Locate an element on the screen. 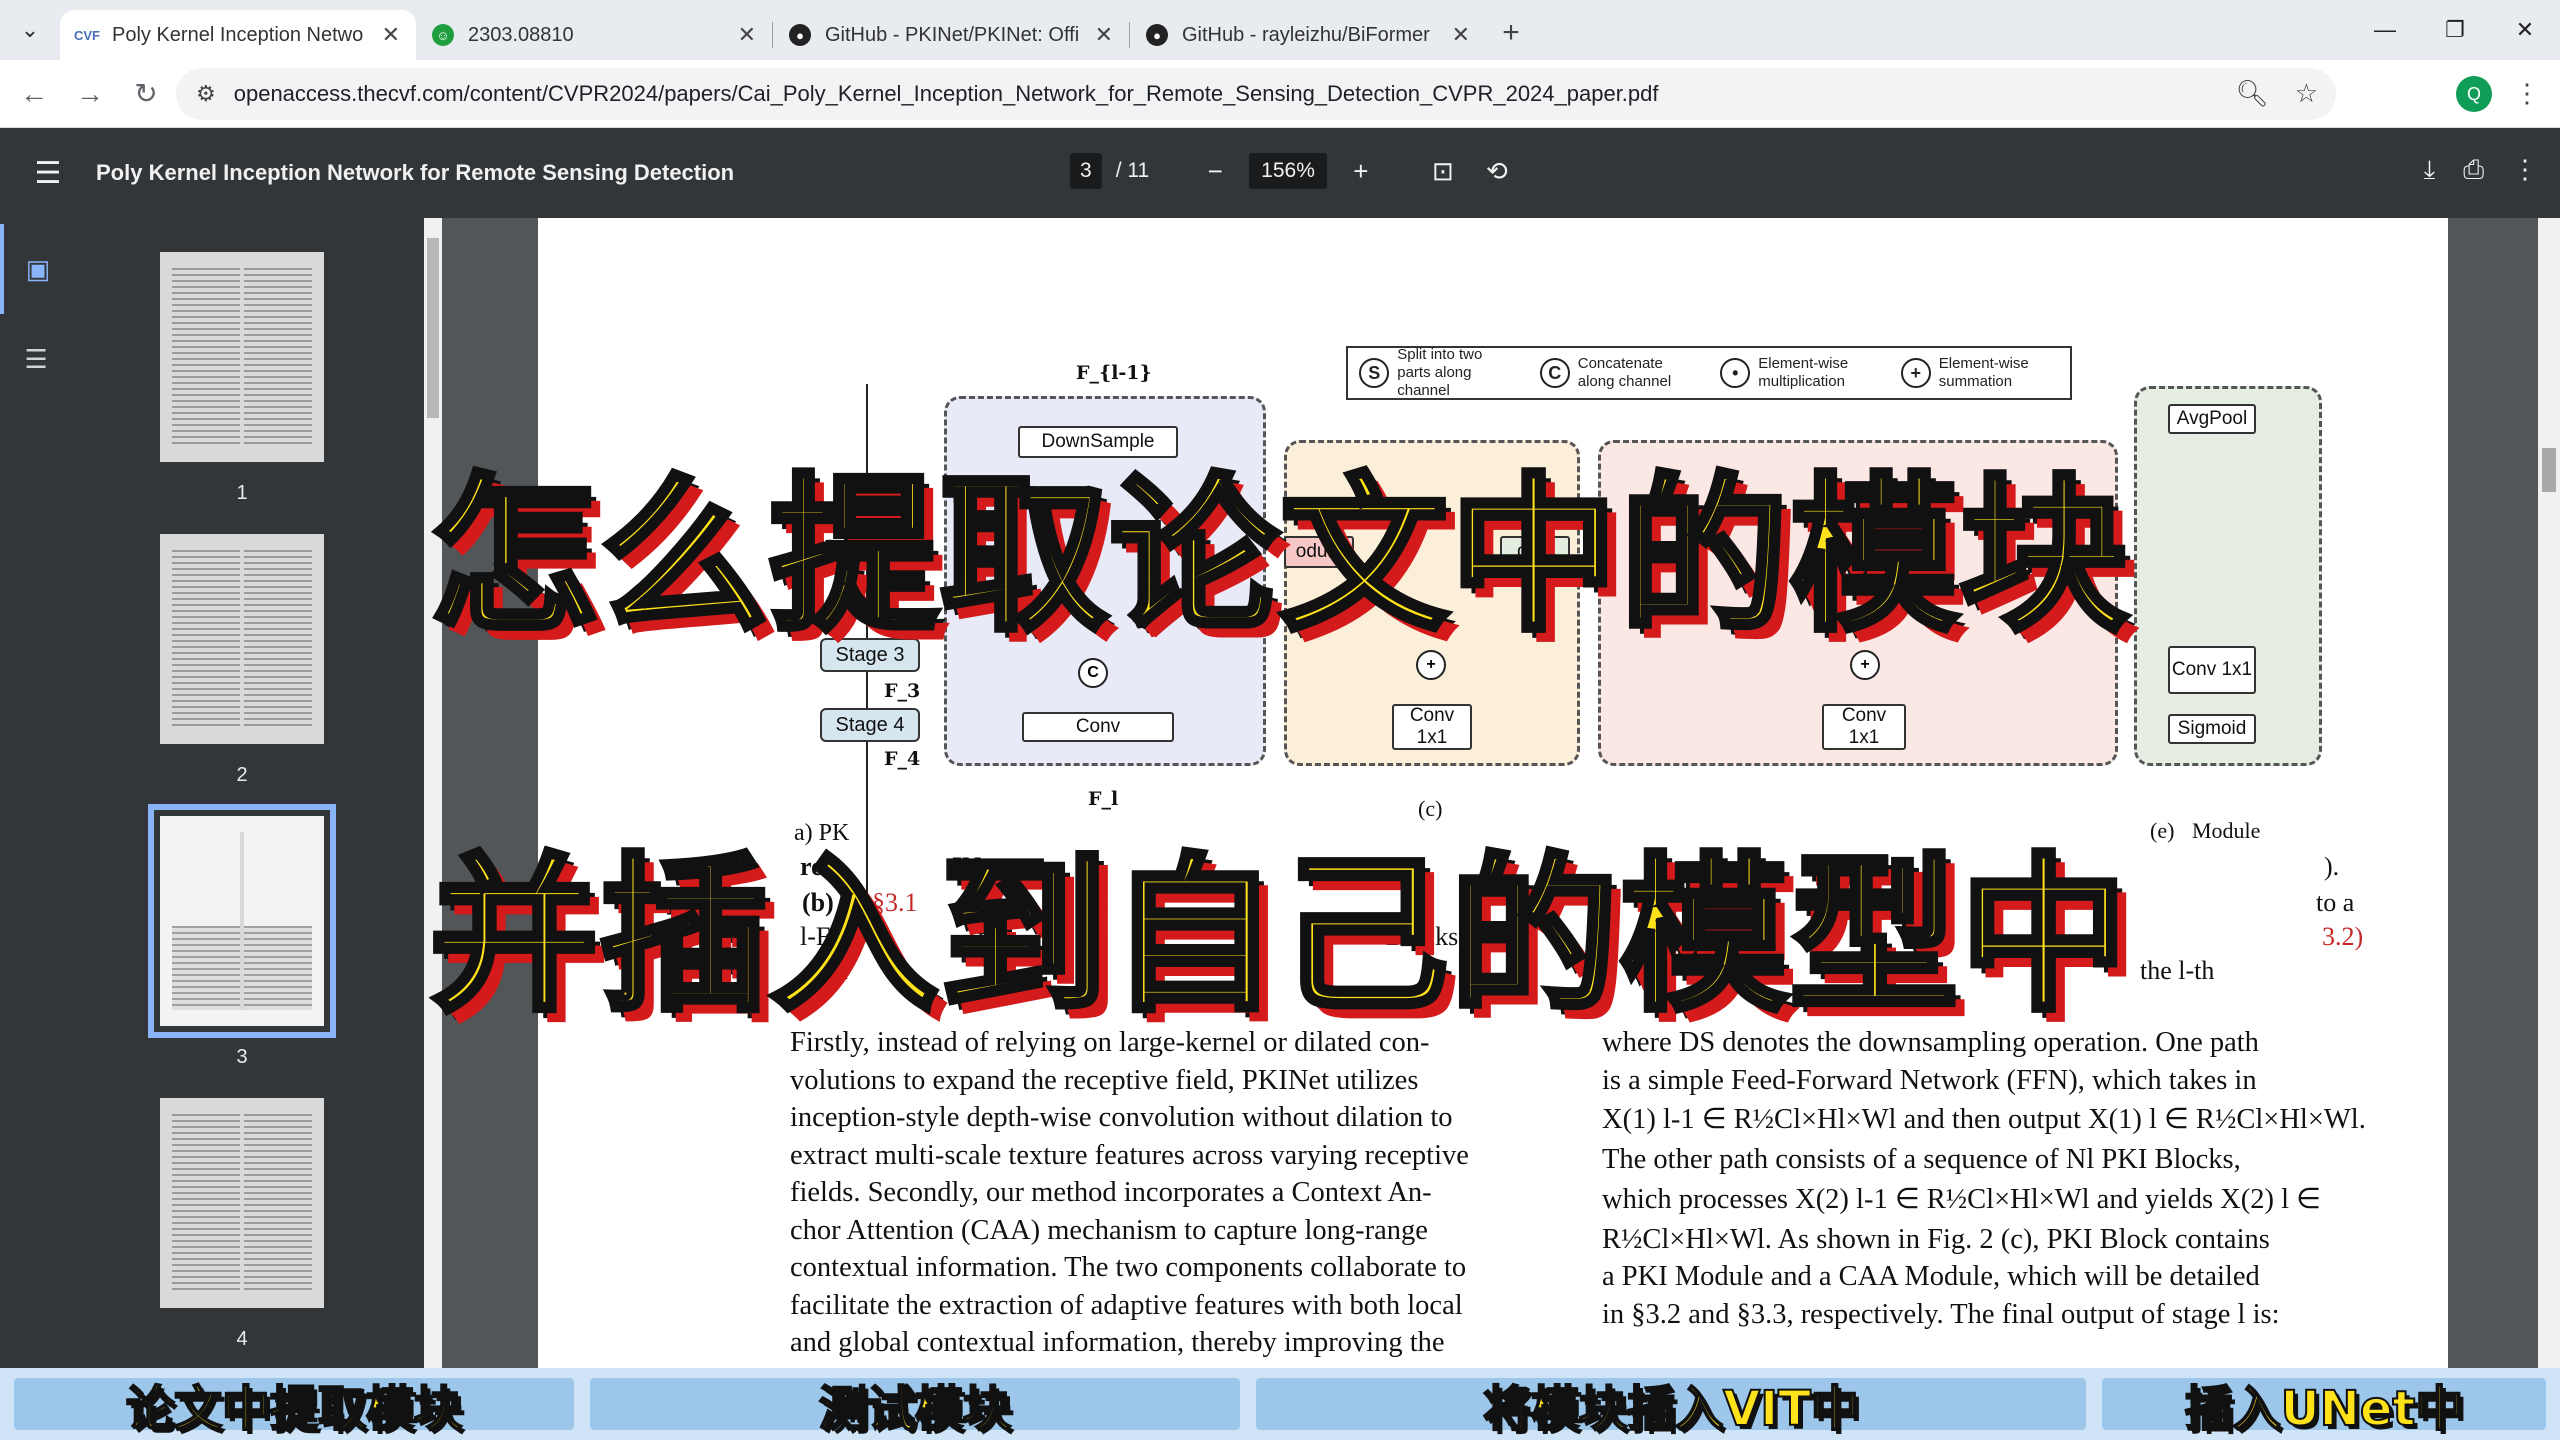 This screenshot has height=1440, width=2560. tab-title: GitHub - rayleizhu/BiFormer is located at coordinates (1306, 34).